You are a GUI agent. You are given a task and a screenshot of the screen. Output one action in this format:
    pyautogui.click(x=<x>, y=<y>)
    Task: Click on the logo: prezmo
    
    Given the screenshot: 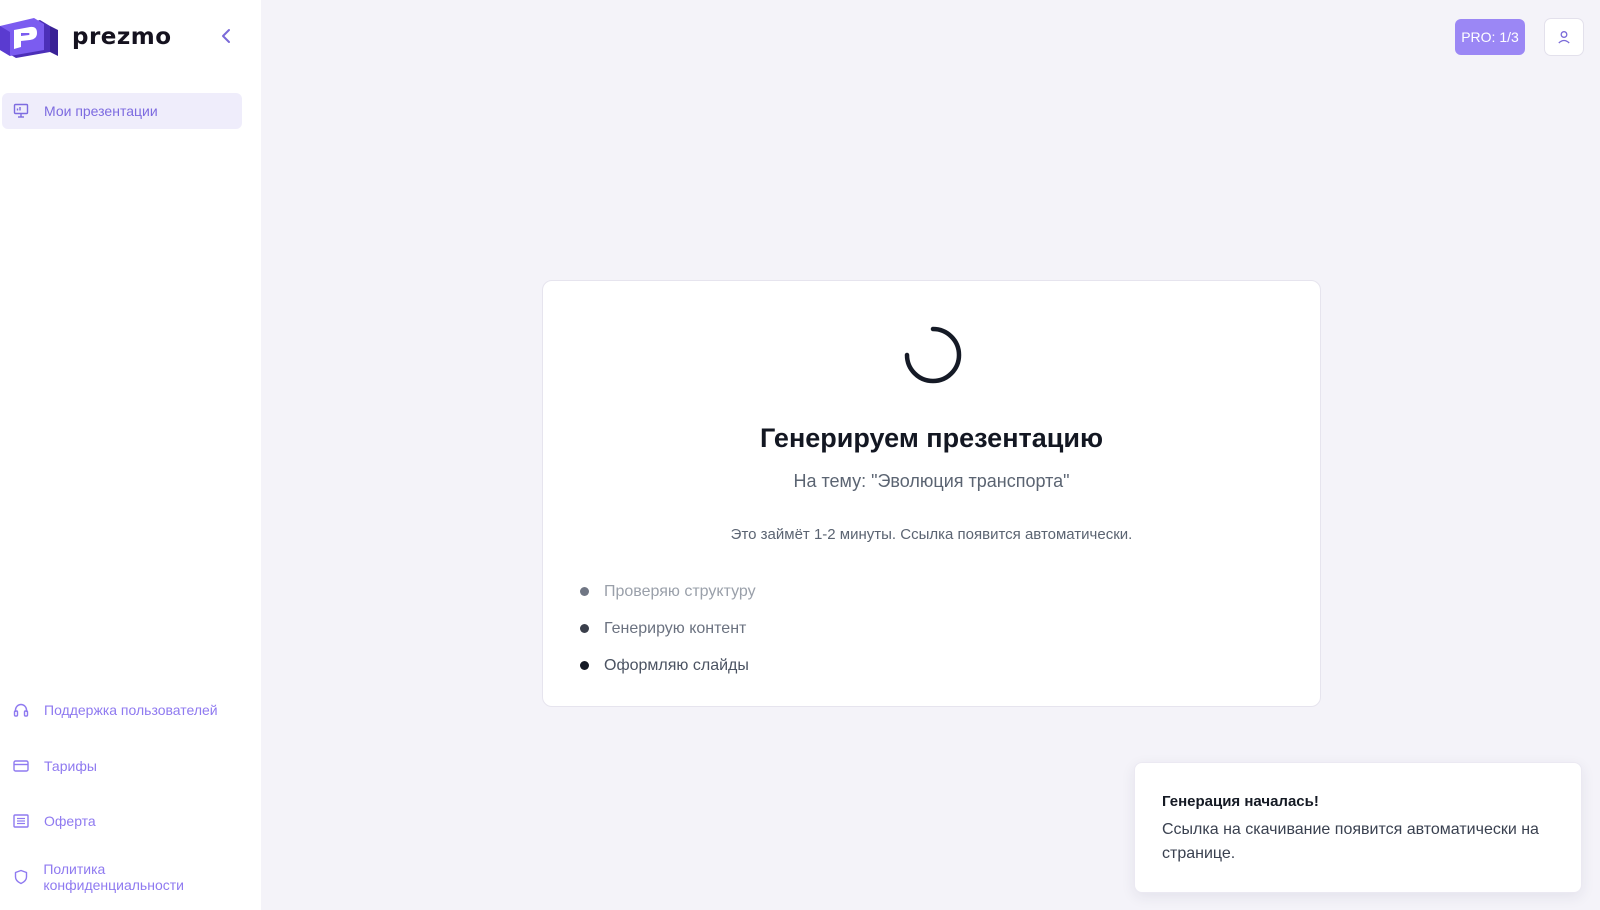 What is the action you would take?
    pyautogui.click(x=86, y=37)
    